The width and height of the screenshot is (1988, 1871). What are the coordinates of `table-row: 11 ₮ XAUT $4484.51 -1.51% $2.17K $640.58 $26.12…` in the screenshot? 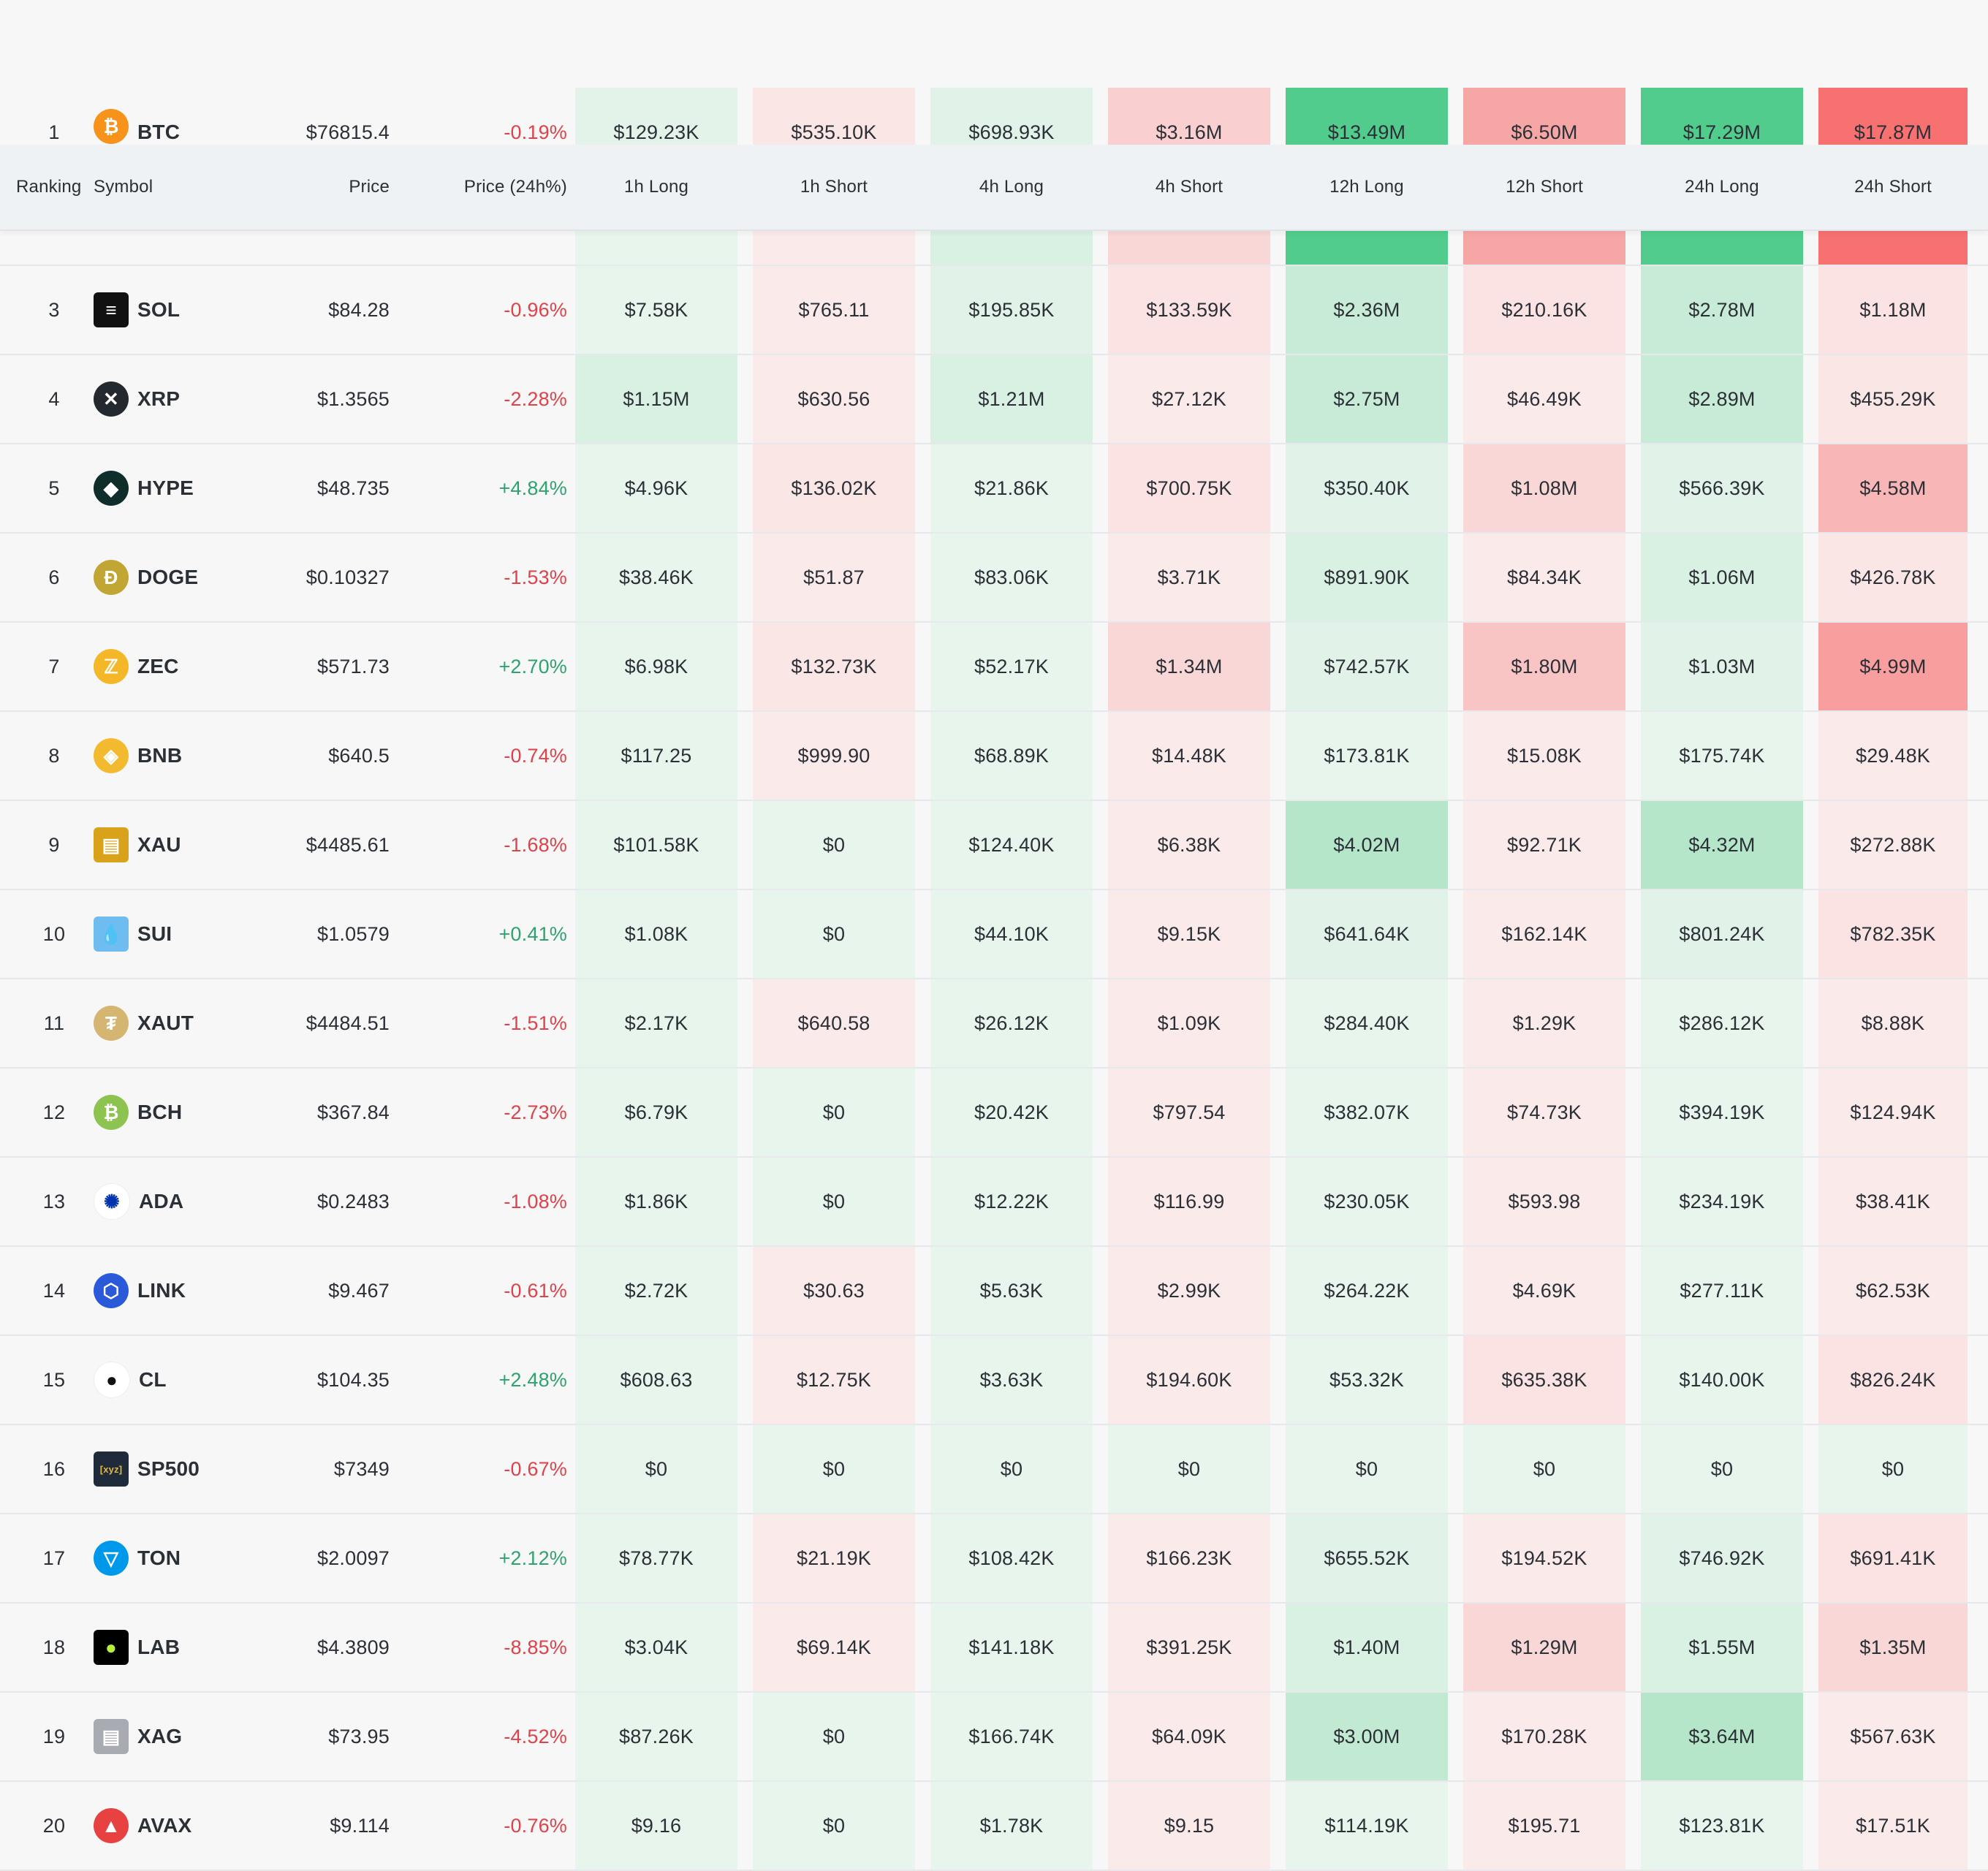 It's located at (994, 1024).